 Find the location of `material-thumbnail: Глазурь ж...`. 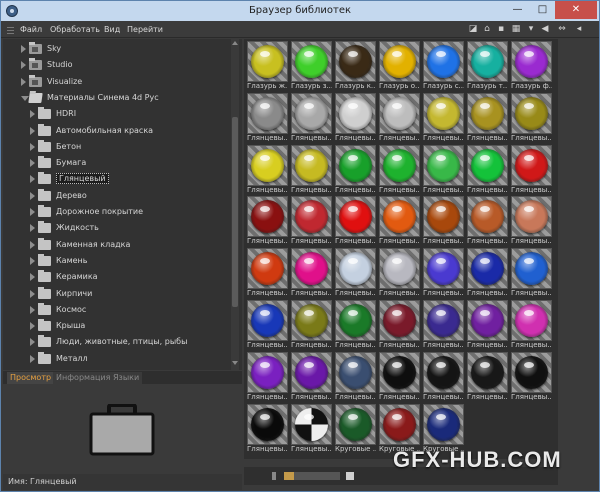

material-thumbnail: Глазурь ж... is located at coordinates (267, 66).